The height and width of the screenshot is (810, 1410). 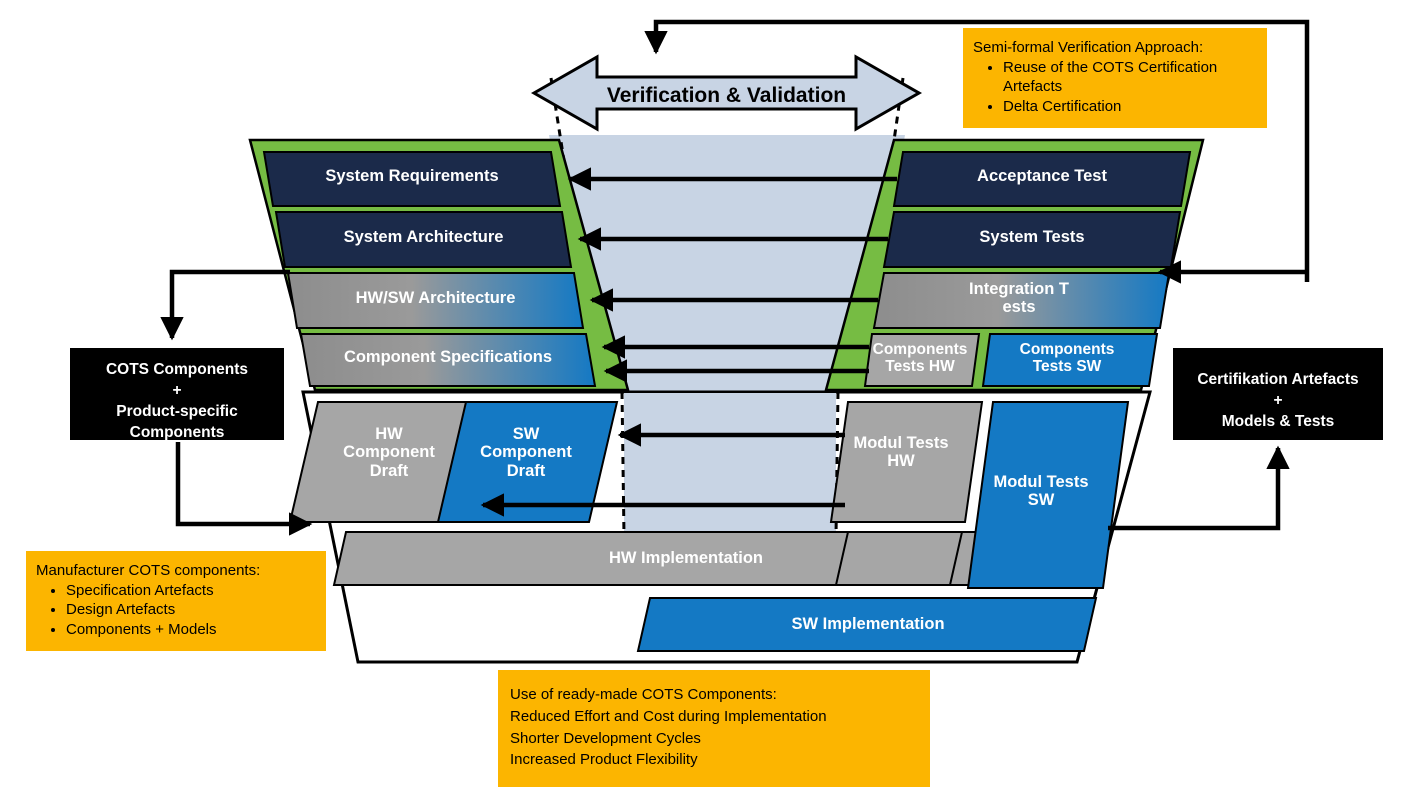 I want to click on bar-system-tests, so click(x=1032, y=239).